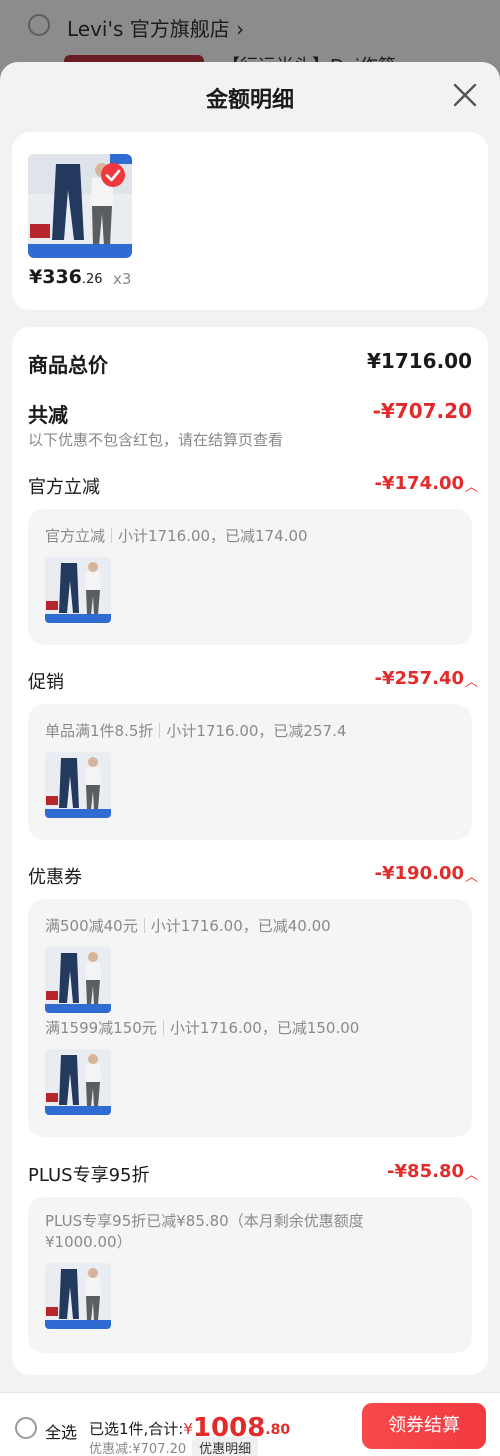 The image size is (500, 1456). Describe the element at coordinates (253, 876) in the screenshot. I see `section-header-coupon: 优惠券 -¥190.00 ︿` at that location.